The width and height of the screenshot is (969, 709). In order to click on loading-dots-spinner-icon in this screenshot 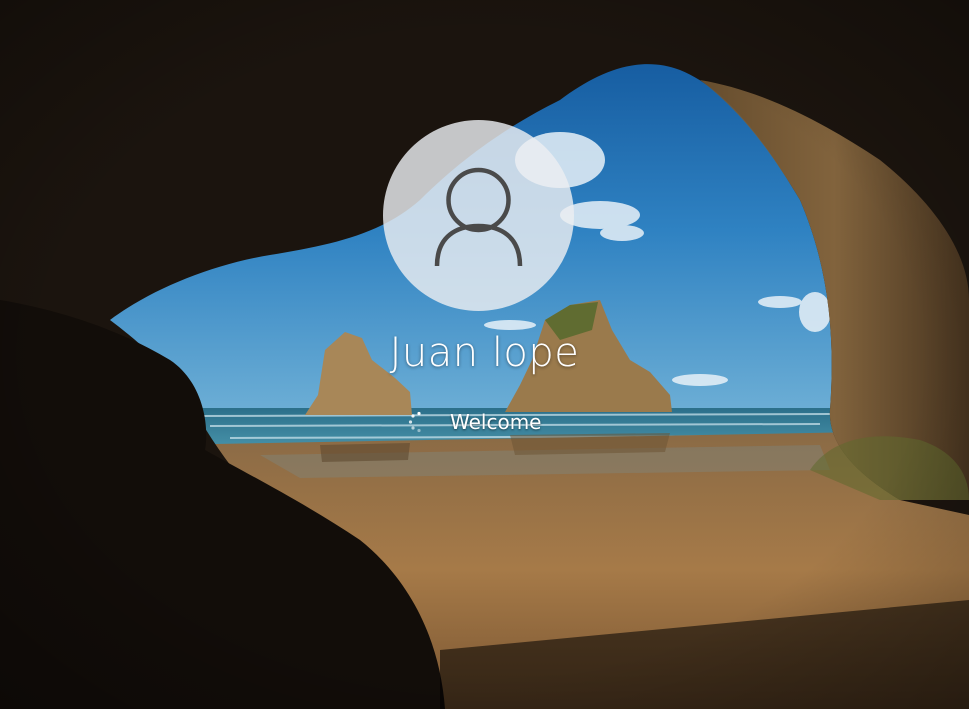, I will do `click(419, 422)`.